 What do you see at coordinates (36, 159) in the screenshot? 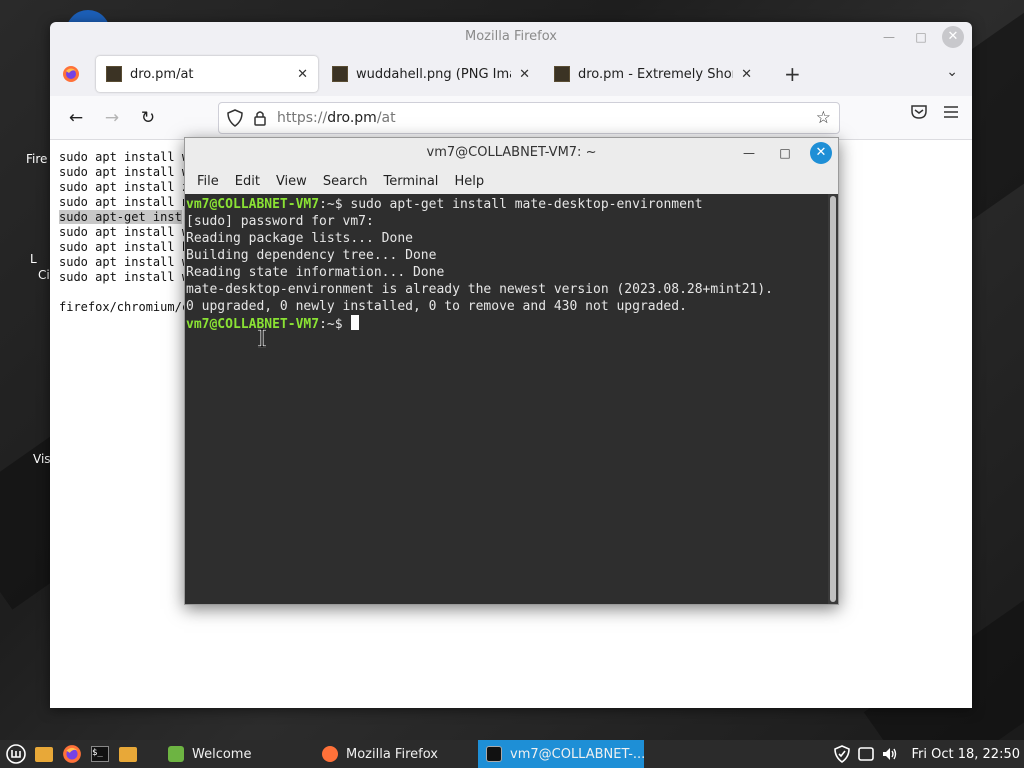
I see `desktop-icon-label: Fire` at bounding box center [36, 159].